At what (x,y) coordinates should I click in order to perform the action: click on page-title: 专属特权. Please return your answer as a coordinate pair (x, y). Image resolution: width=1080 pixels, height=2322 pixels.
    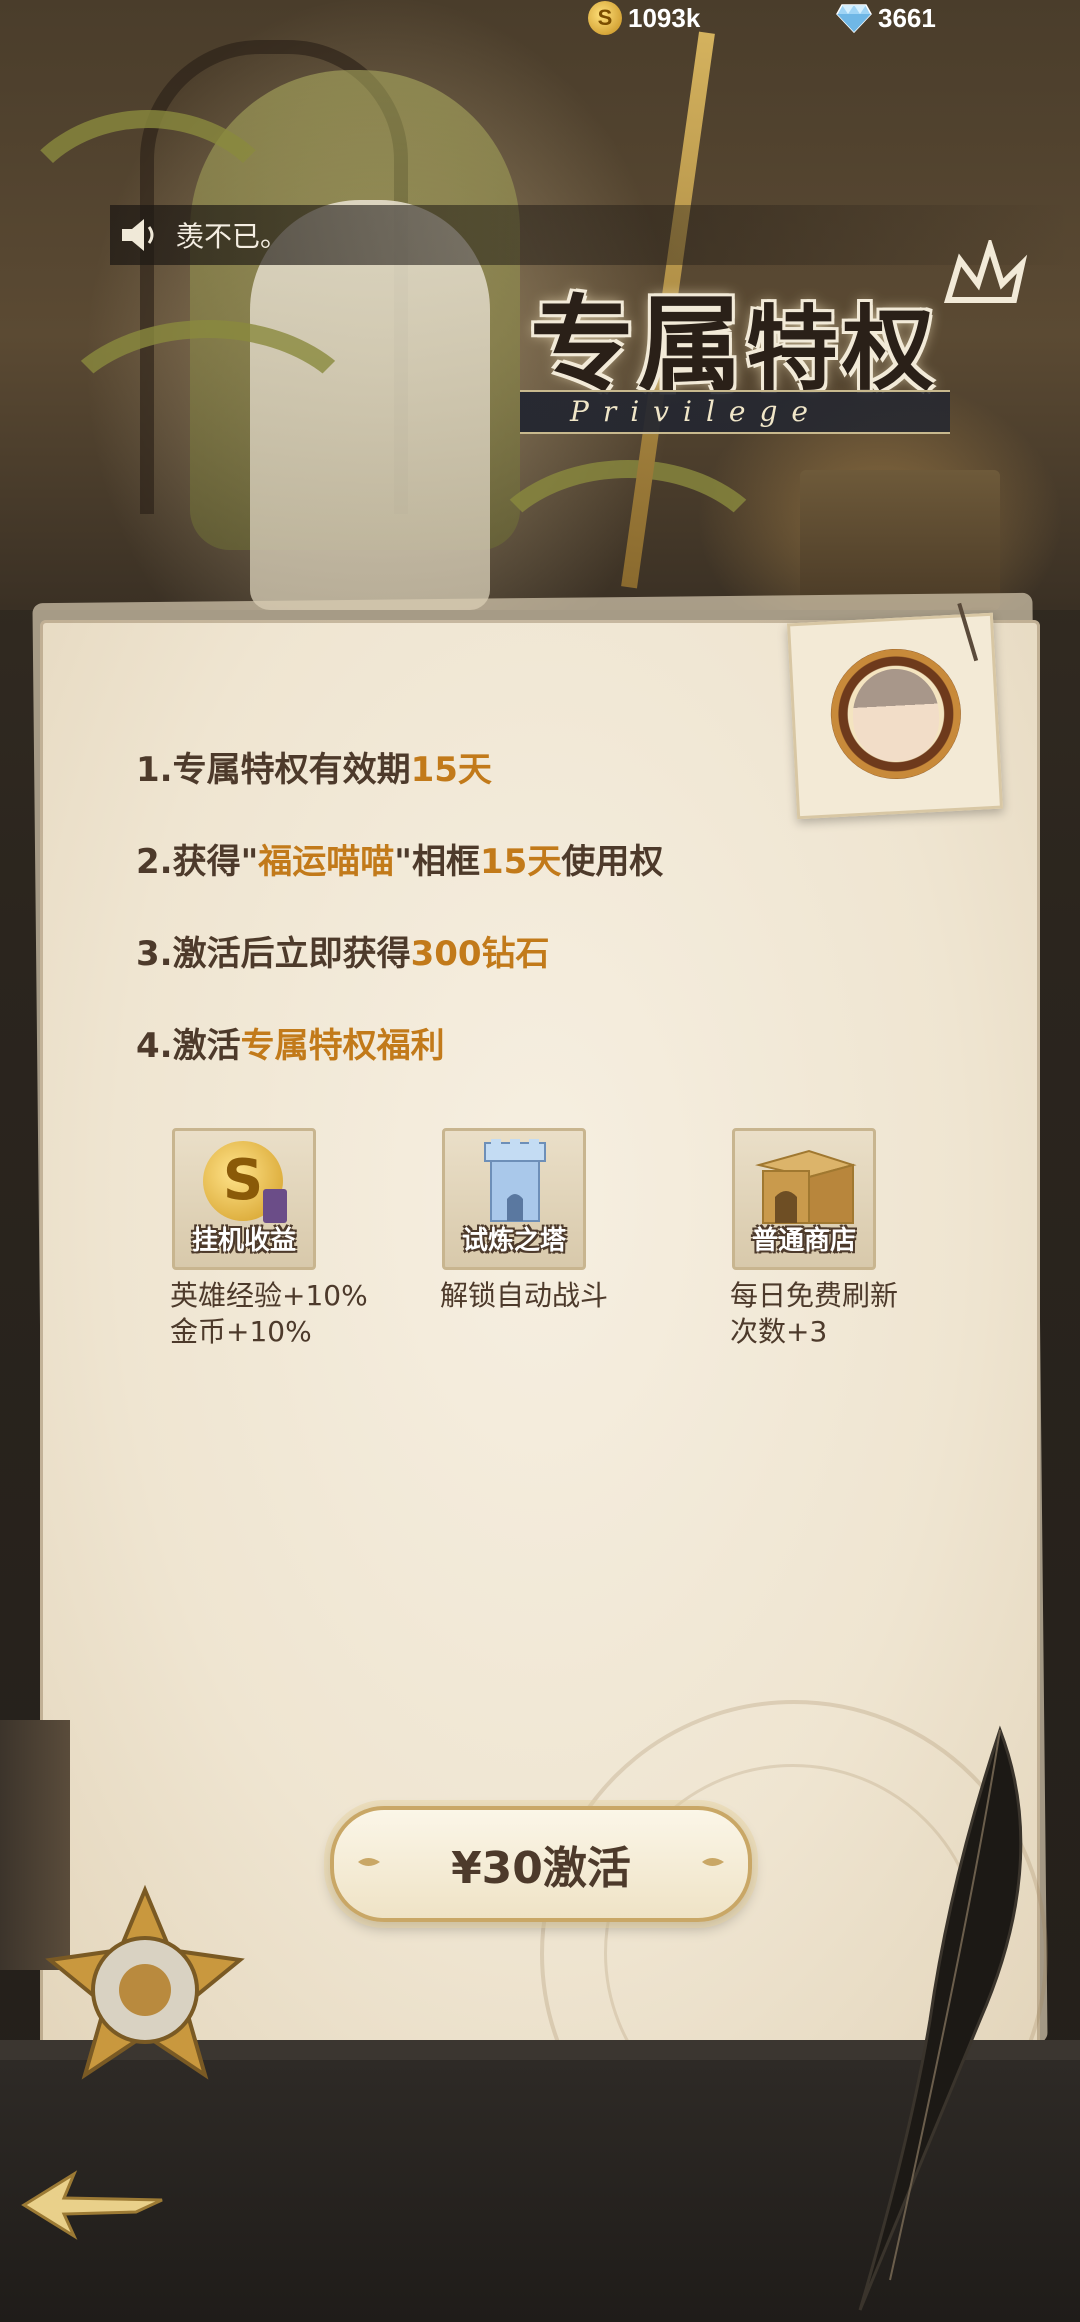
    Looking at the image, I should click on (734, 335).